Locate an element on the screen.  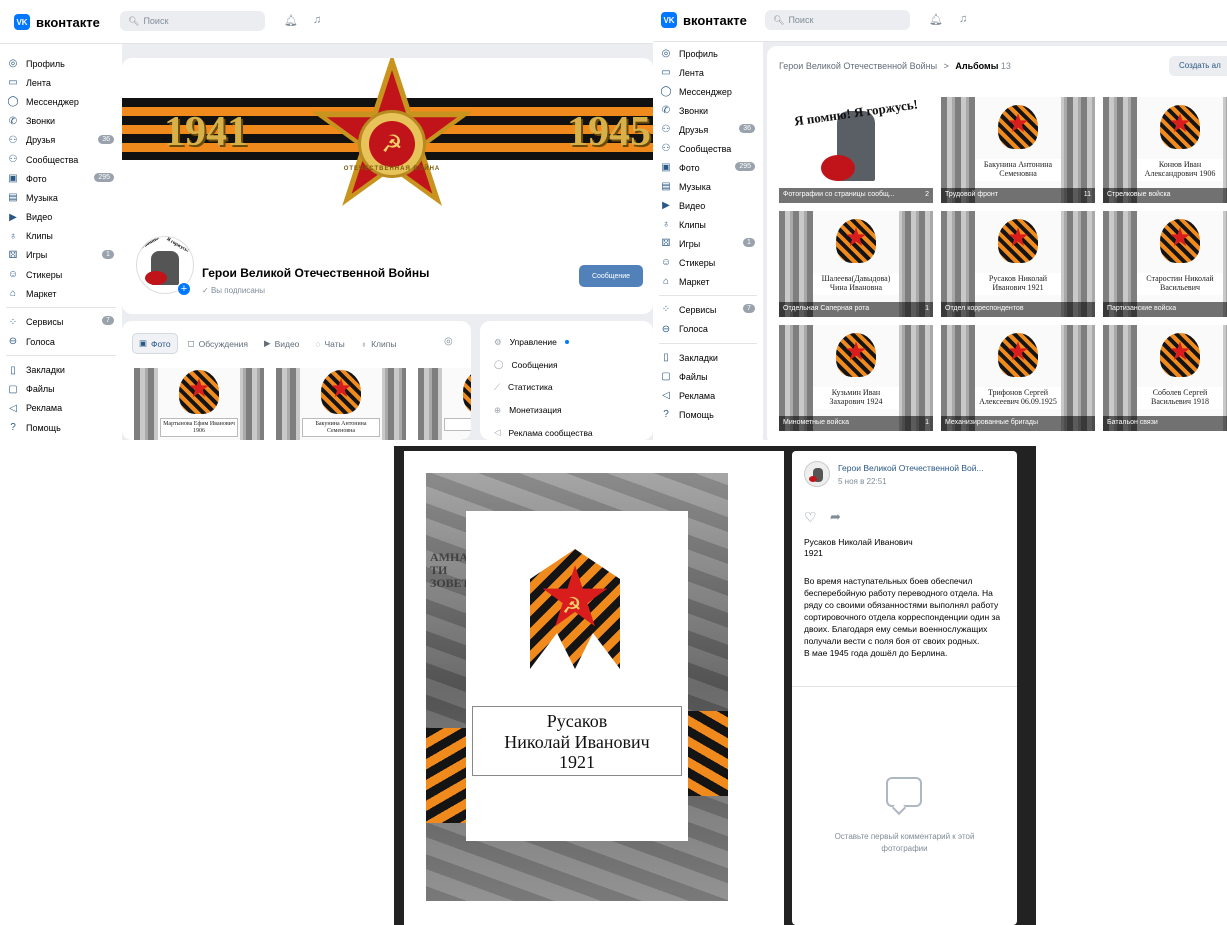
photo-thumbnail: ★ Мартынова Ефим Иванович 1906 is located at coordinates (199, 404).